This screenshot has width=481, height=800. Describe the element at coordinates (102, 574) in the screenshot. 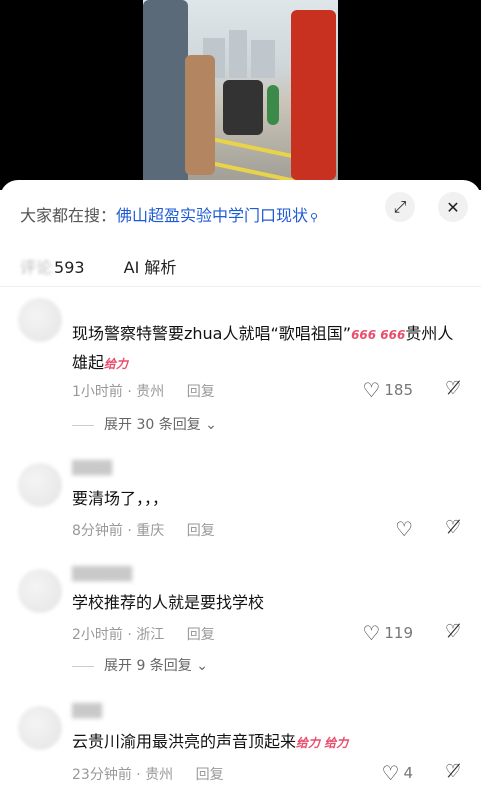

I see `username: ██████` at that location.